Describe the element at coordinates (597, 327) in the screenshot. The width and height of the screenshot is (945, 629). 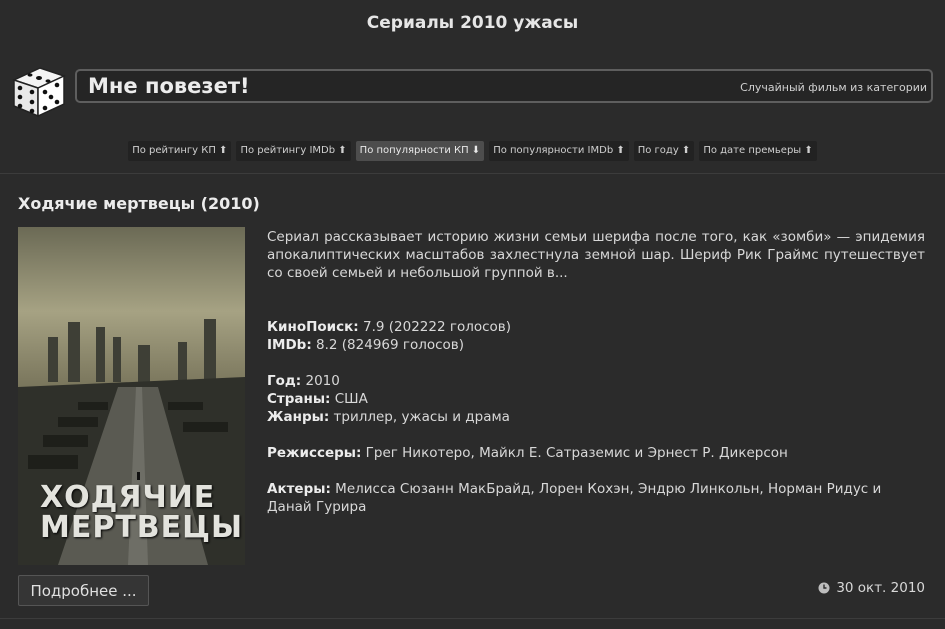
I see `rating-kp: КиноПоиск: 7.9 (202222 голосов)` at that location.